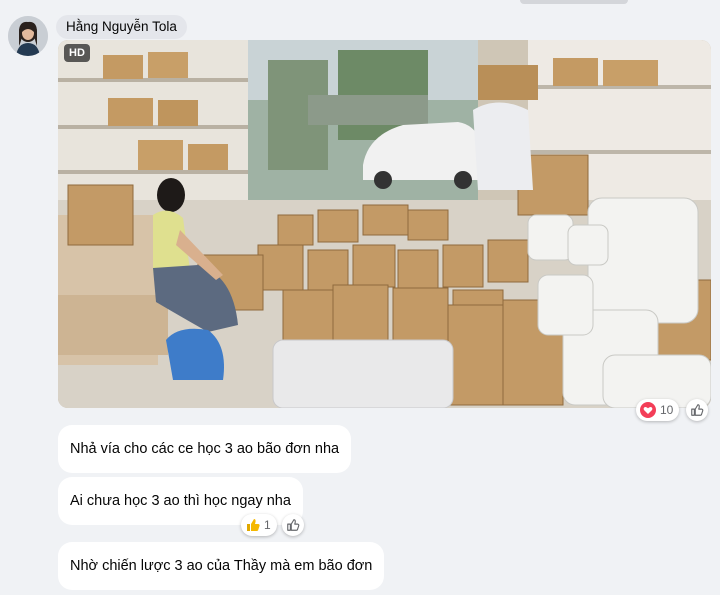 The width and height of the screenshot is (720, 595). I want to click on photo-react-button, so click(697, 410).